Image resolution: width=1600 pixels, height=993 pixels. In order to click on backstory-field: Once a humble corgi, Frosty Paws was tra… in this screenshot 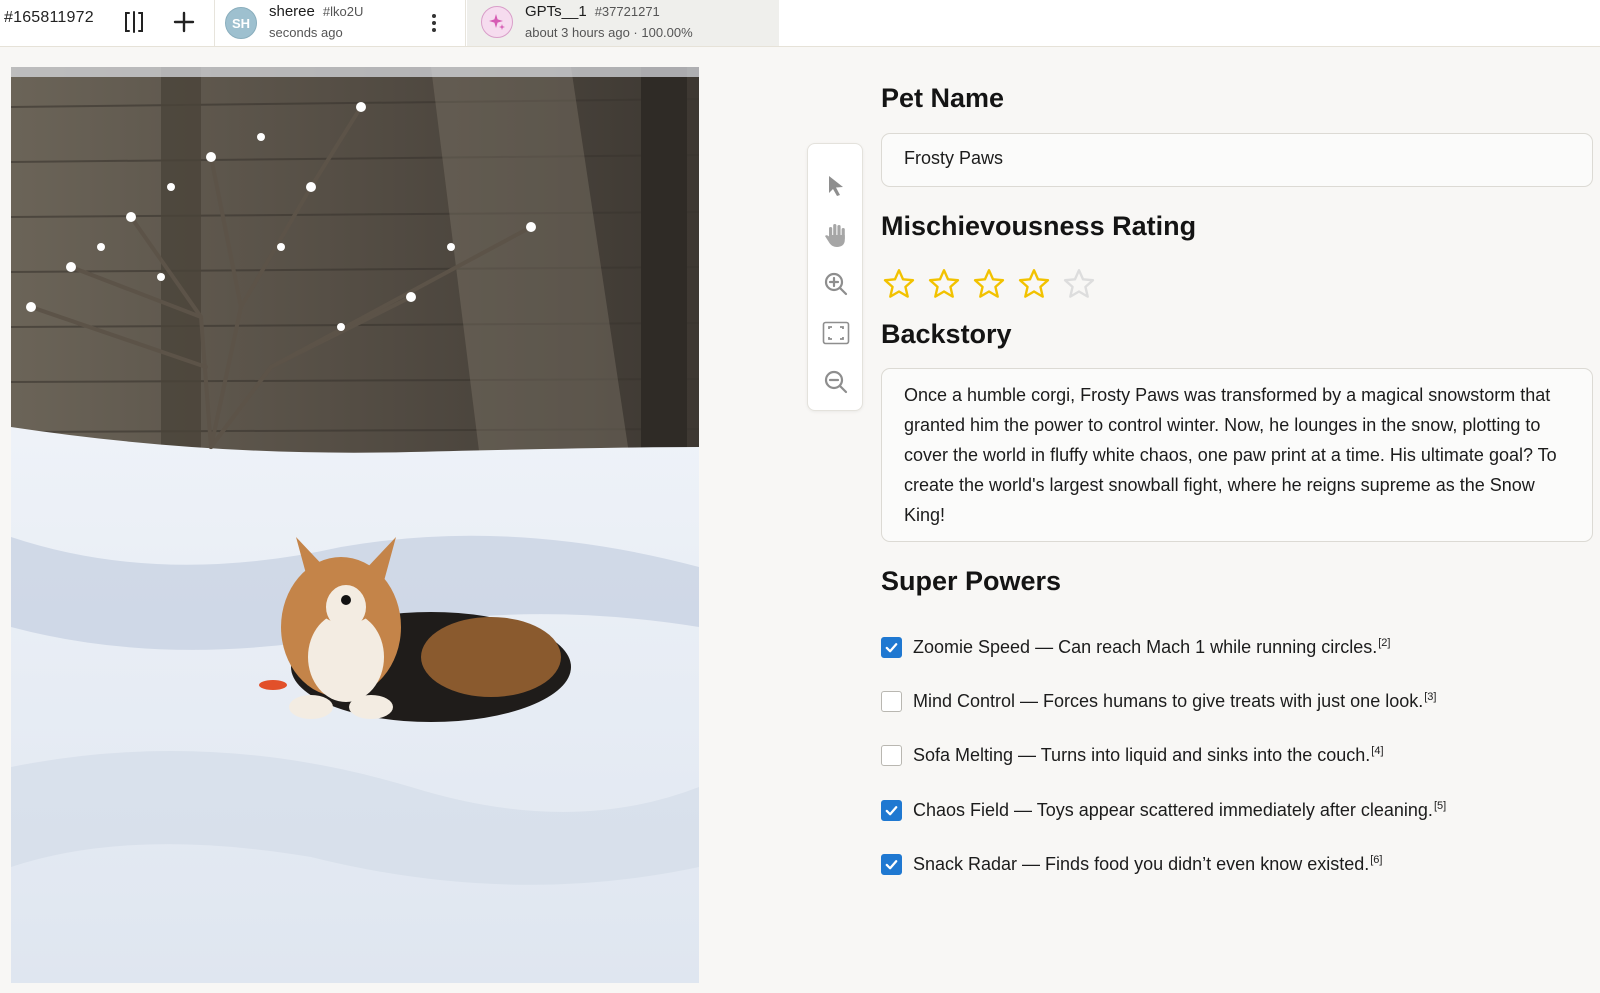, I will do `click(1237, 455)`.